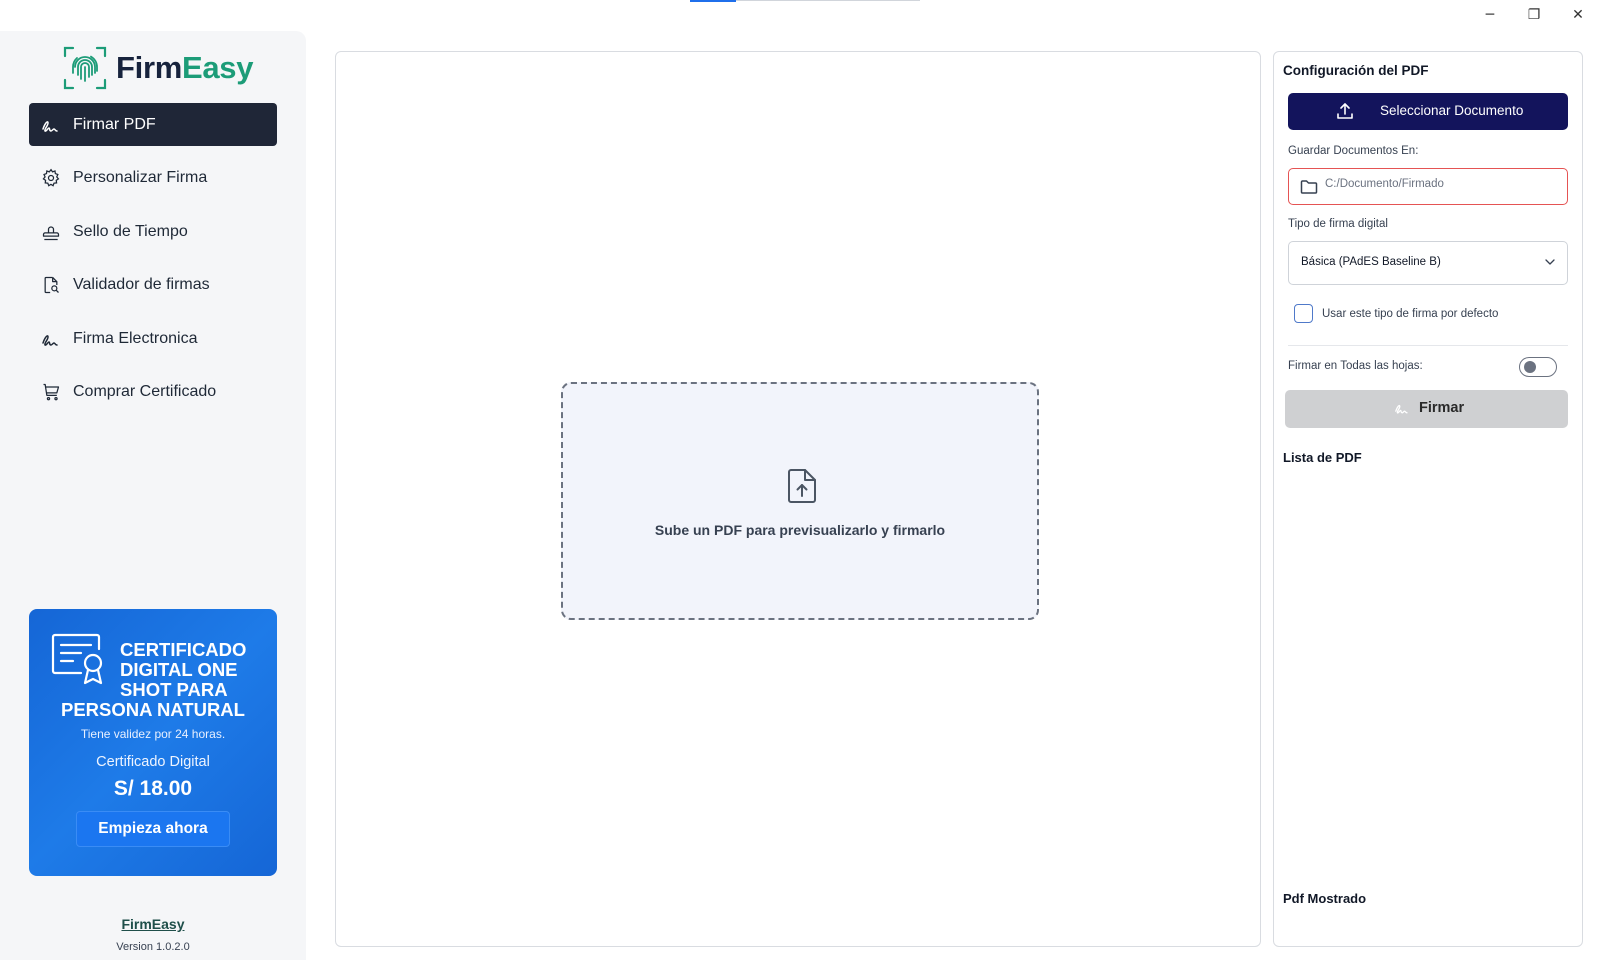  I want to click on sidebar-item-firmar-pdf: Firmar PDF, so click(153, 124).